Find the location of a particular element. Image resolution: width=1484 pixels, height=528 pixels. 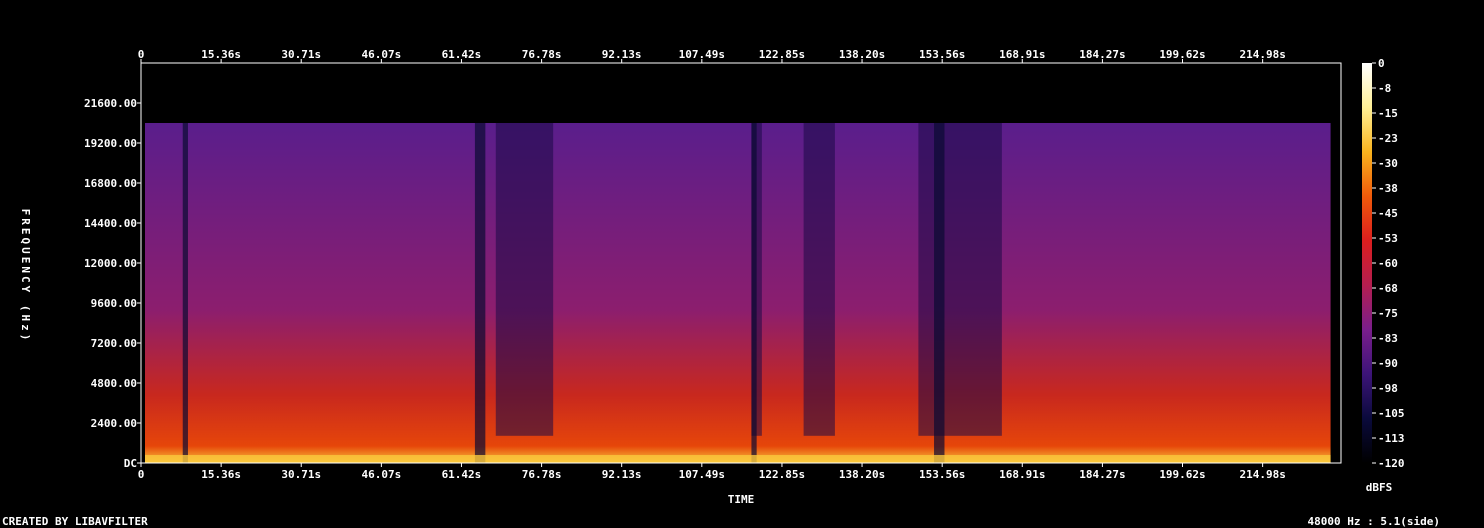

colorbar-tick-label-1: -8 is located at coordinates (1384, 88).